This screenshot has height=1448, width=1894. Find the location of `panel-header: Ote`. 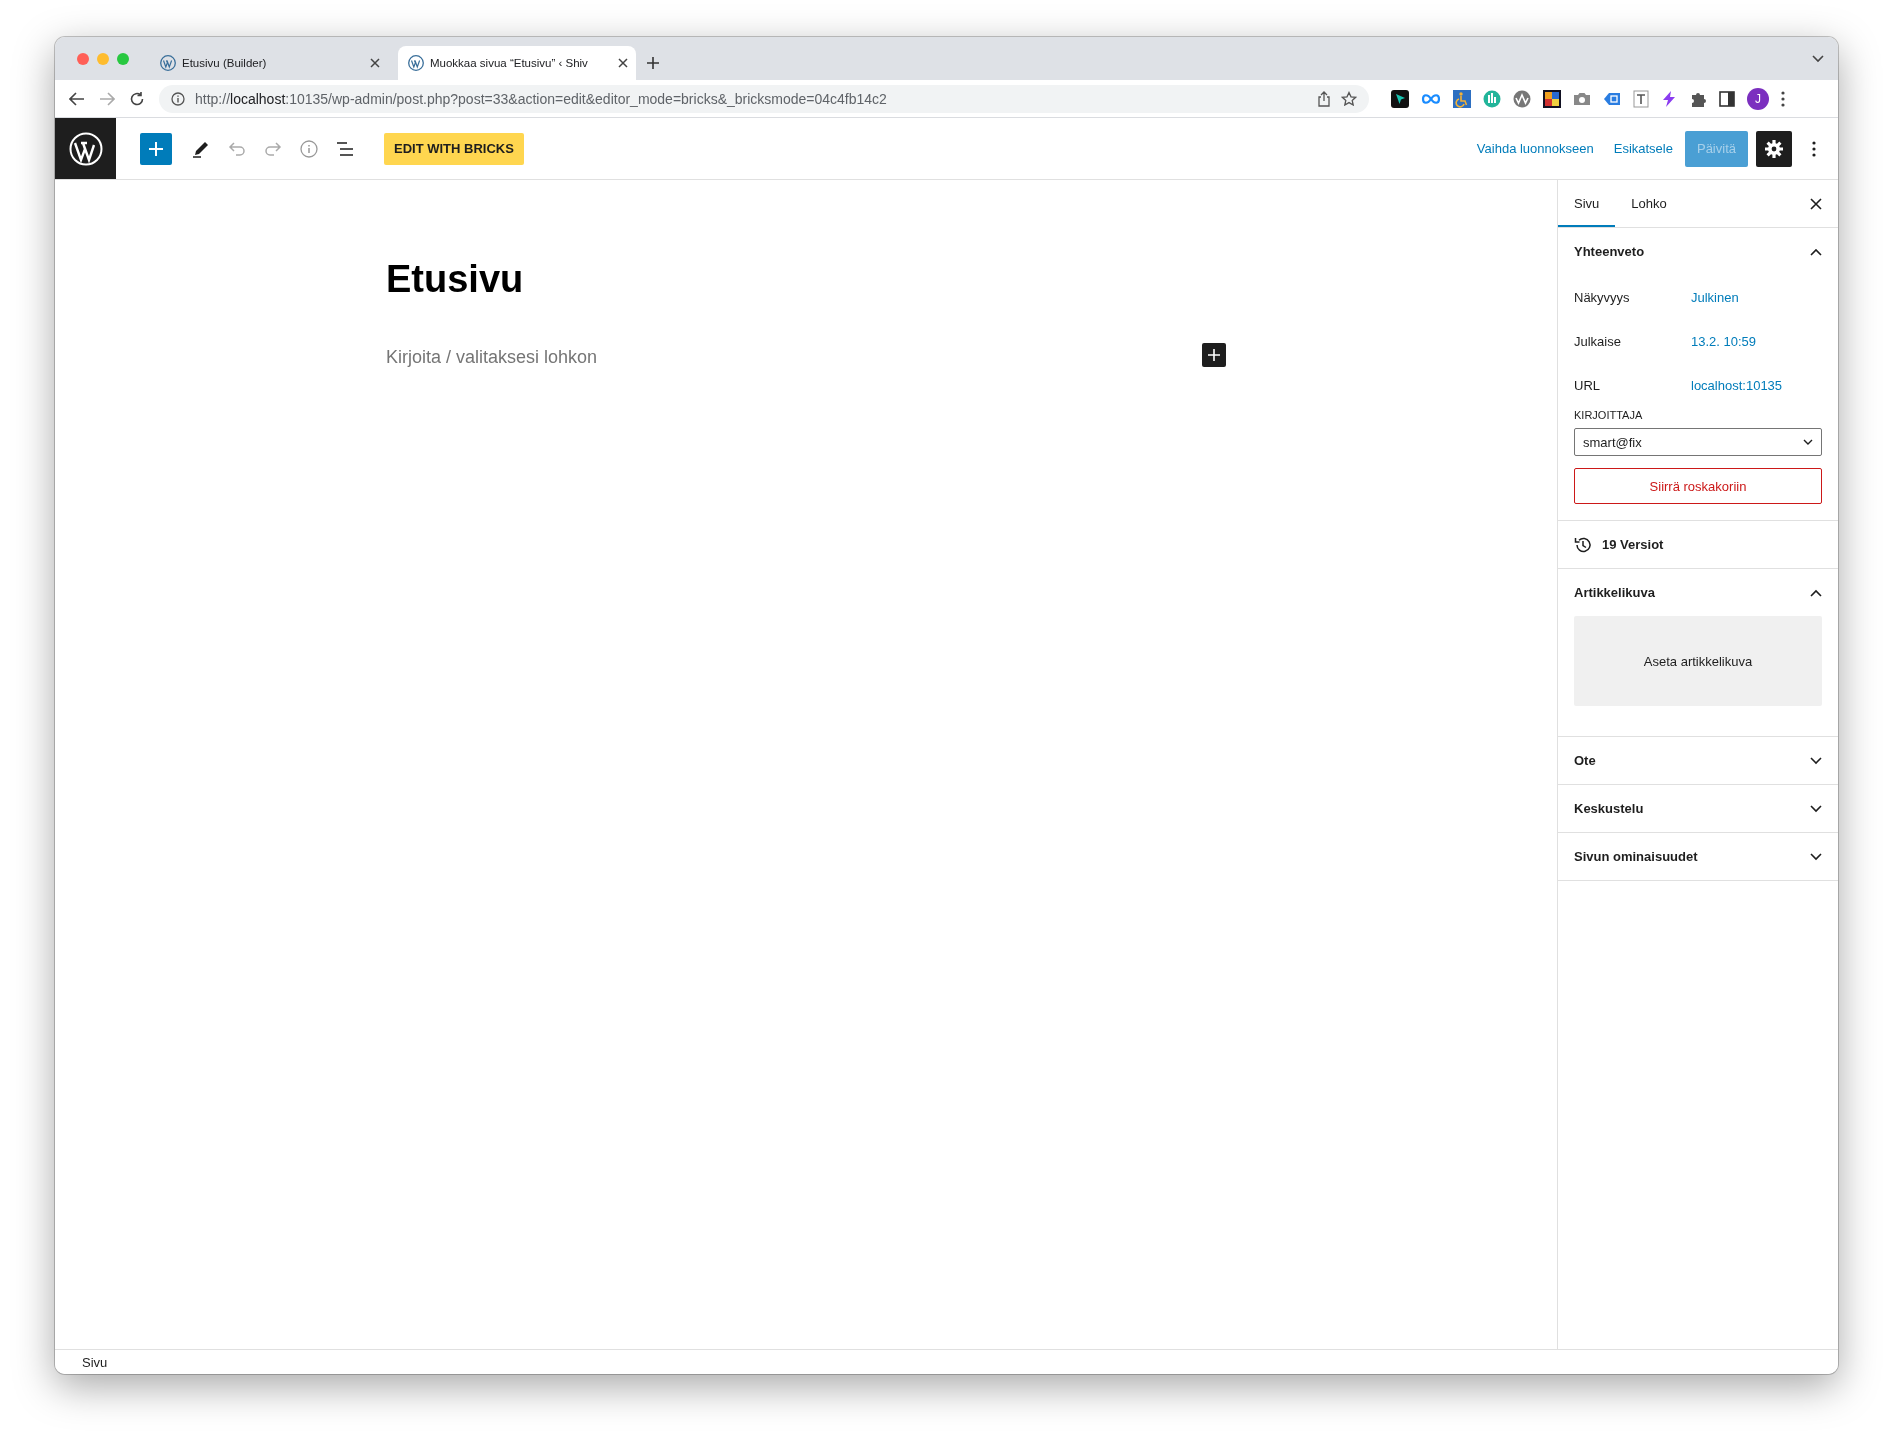

panel-header: Ote is located at coordinates (1698, 760).